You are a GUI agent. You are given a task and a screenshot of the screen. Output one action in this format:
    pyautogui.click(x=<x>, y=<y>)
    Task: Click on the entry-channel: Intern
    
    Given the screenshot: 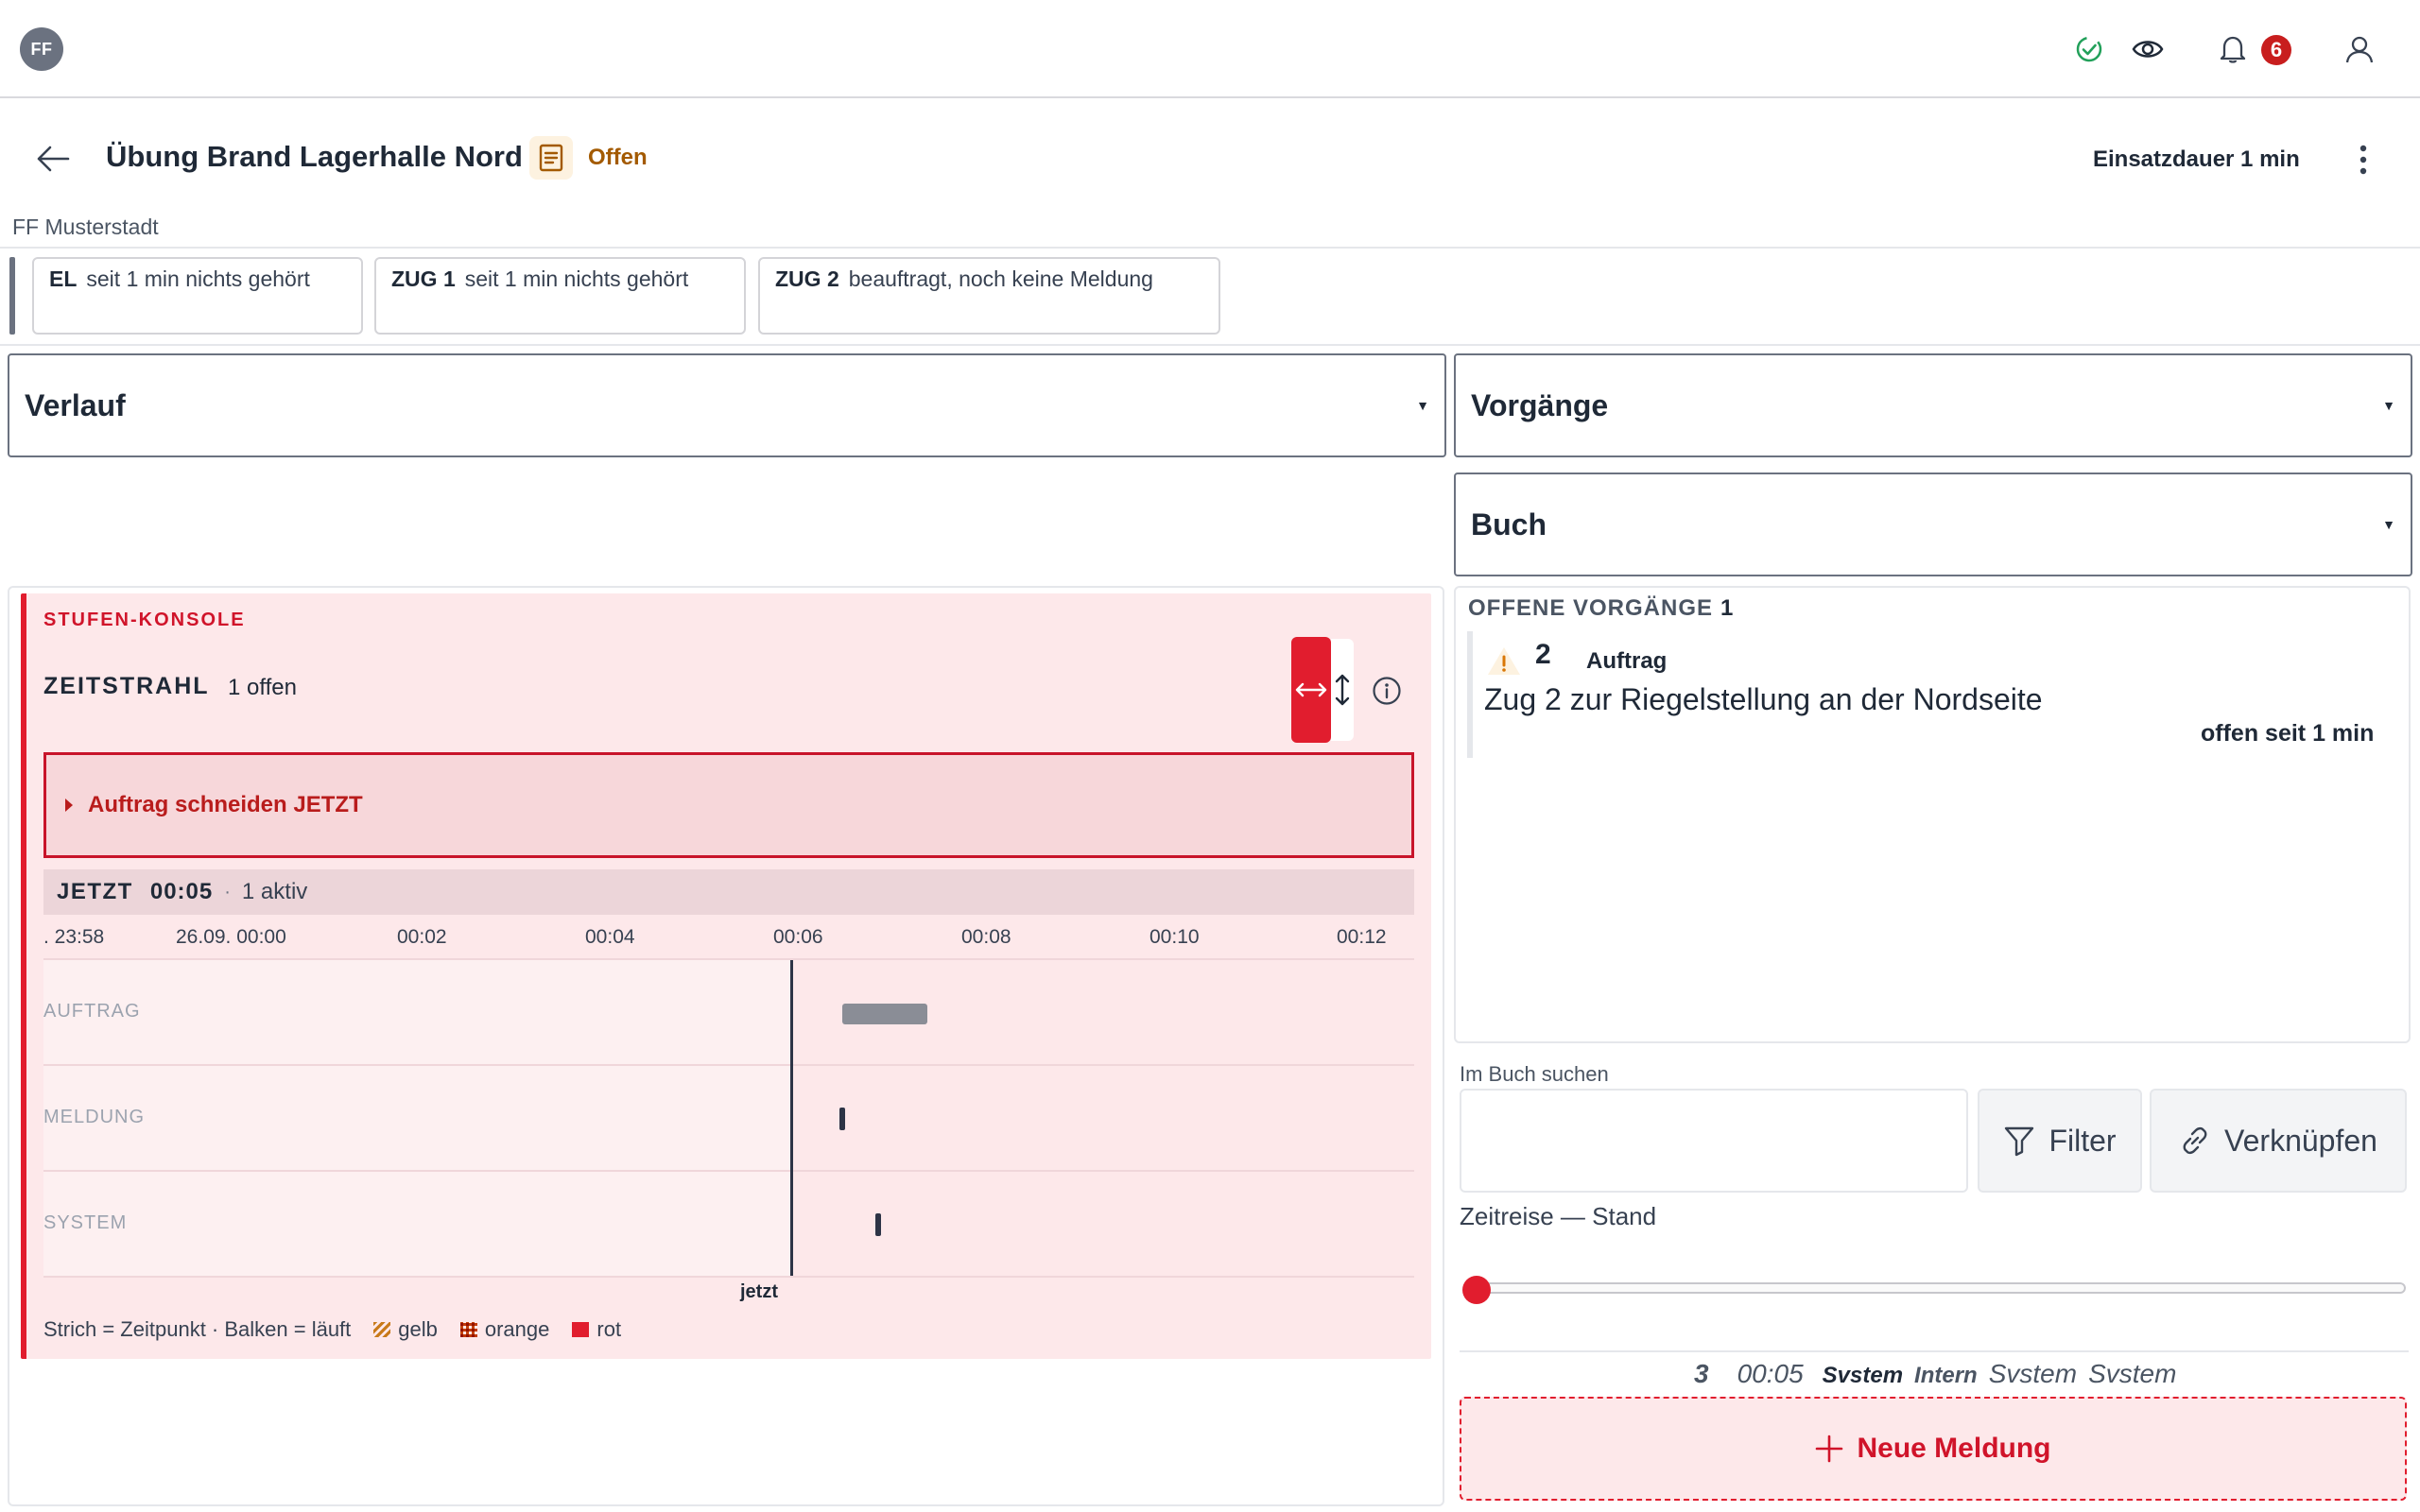 What is the action you would take?
    pyautogui.click(x=1946, y=1375)
    